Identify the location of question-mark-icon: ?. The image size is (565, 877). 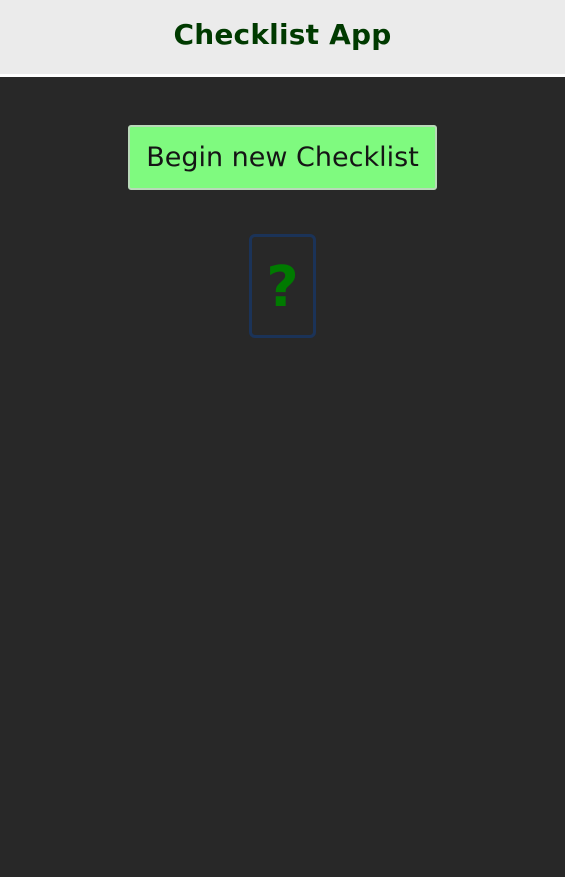
(282, 287).